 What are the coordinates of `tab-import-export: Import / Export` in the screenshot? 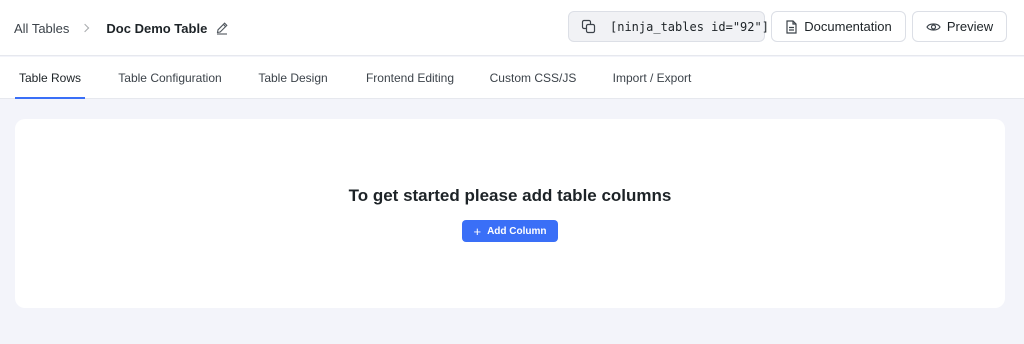 It's located at (652, 77).